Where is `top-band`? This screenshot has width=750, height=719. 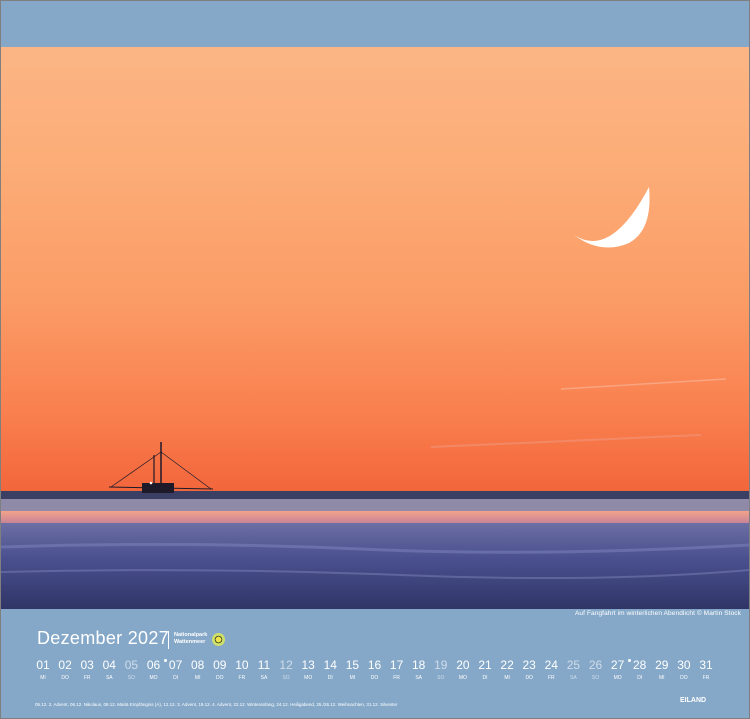
top-band is located at coordinates (375, 24).